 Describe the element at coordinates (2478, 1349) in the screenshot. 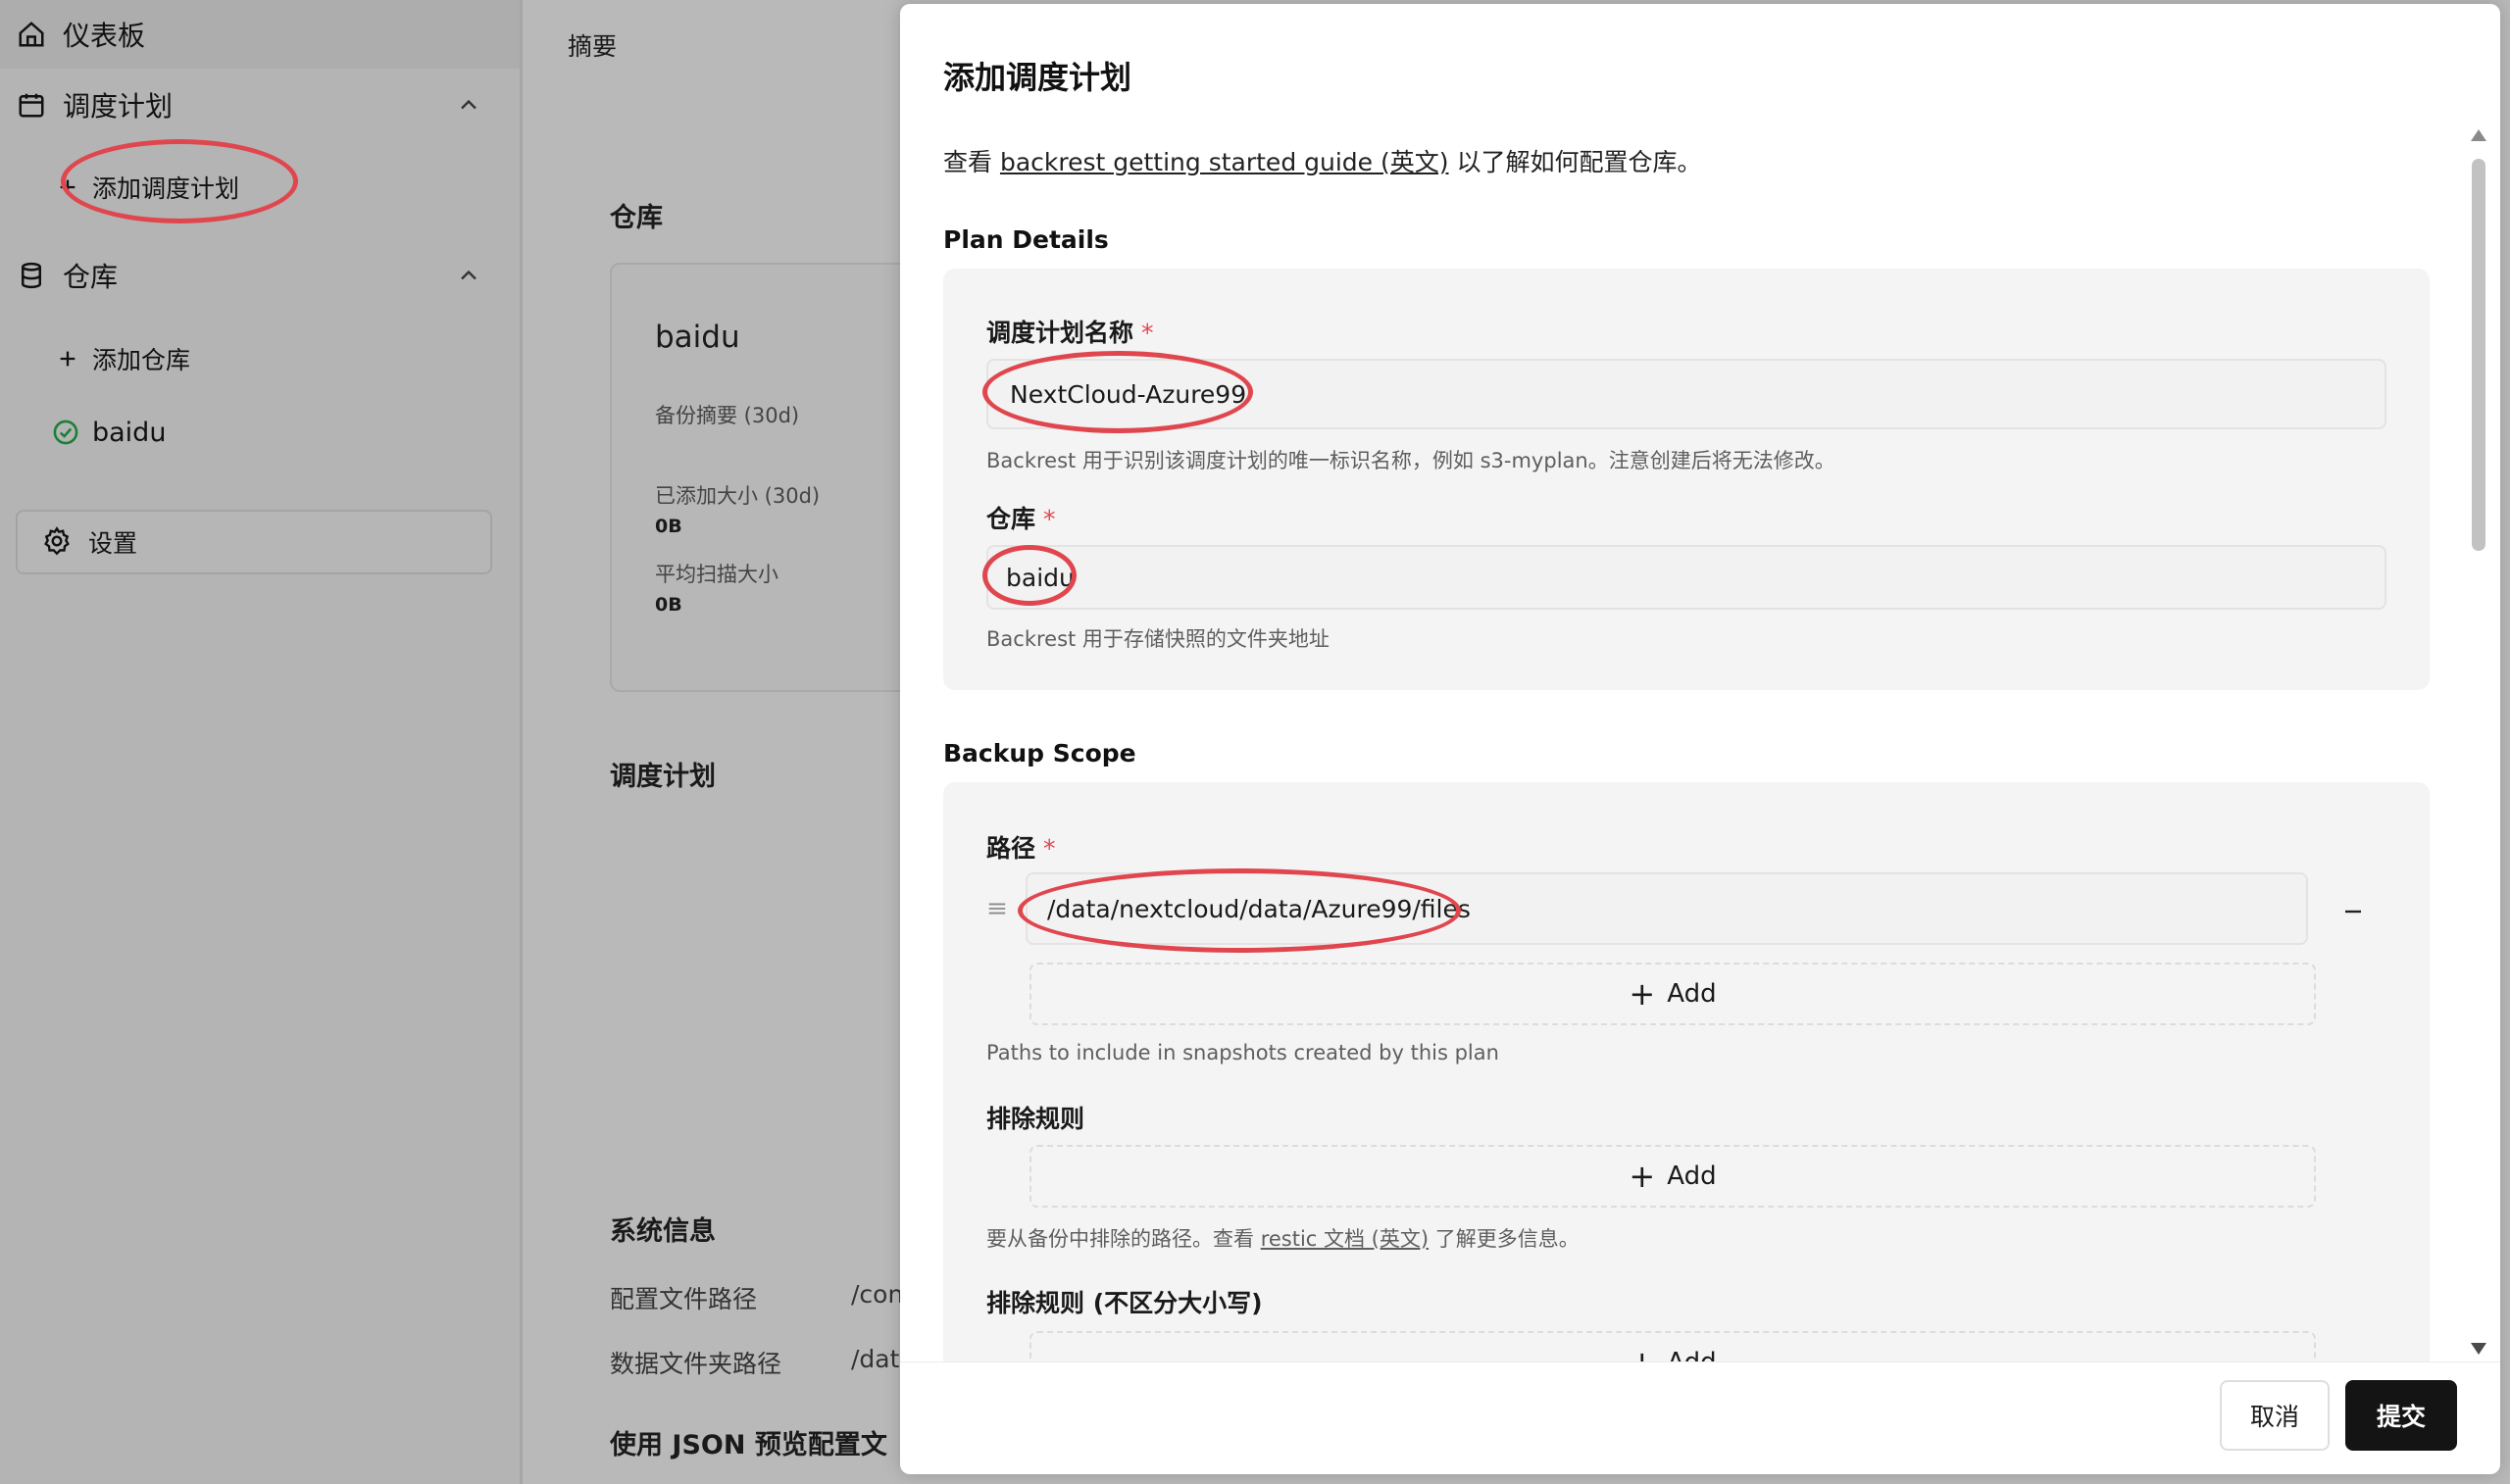

I see `scroll-down-arrow-icon` at that location.